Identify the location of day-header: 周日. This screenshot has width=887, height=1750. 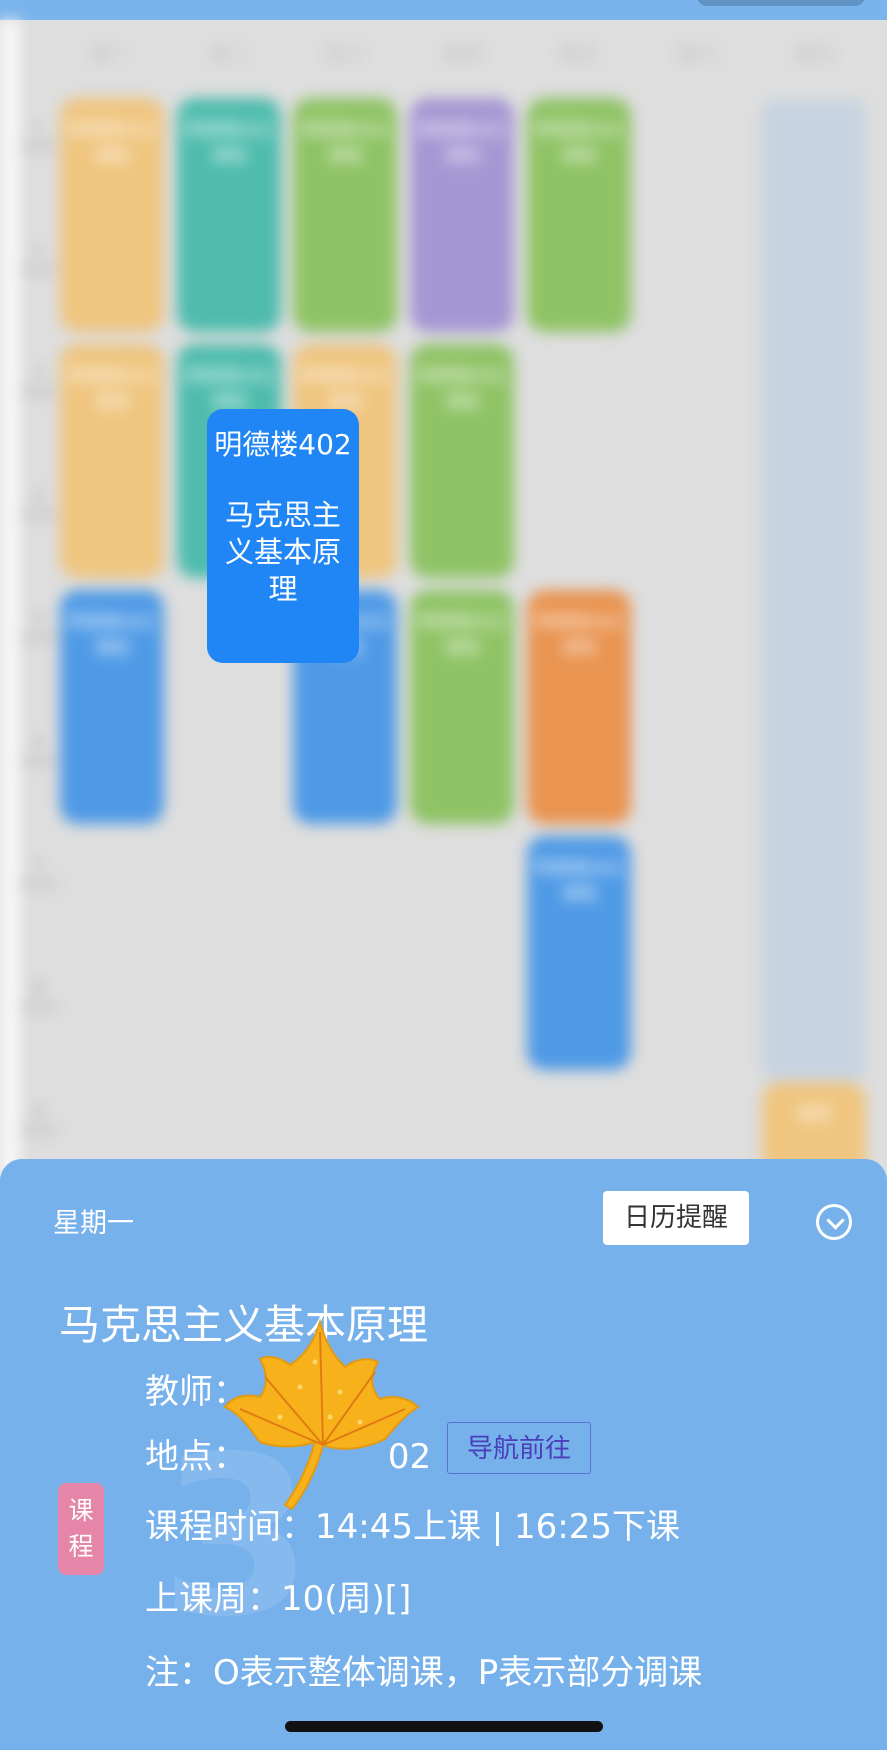
(814, 54).